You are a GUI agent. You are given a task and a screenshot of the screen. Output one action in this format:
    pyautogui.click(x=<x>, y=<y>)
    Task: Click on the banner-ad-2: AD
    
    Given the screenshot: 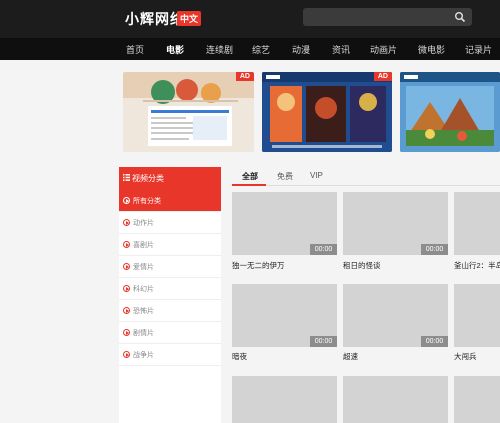 What is the action you would take?
    pyautogui.click(x=327, y=112)
    